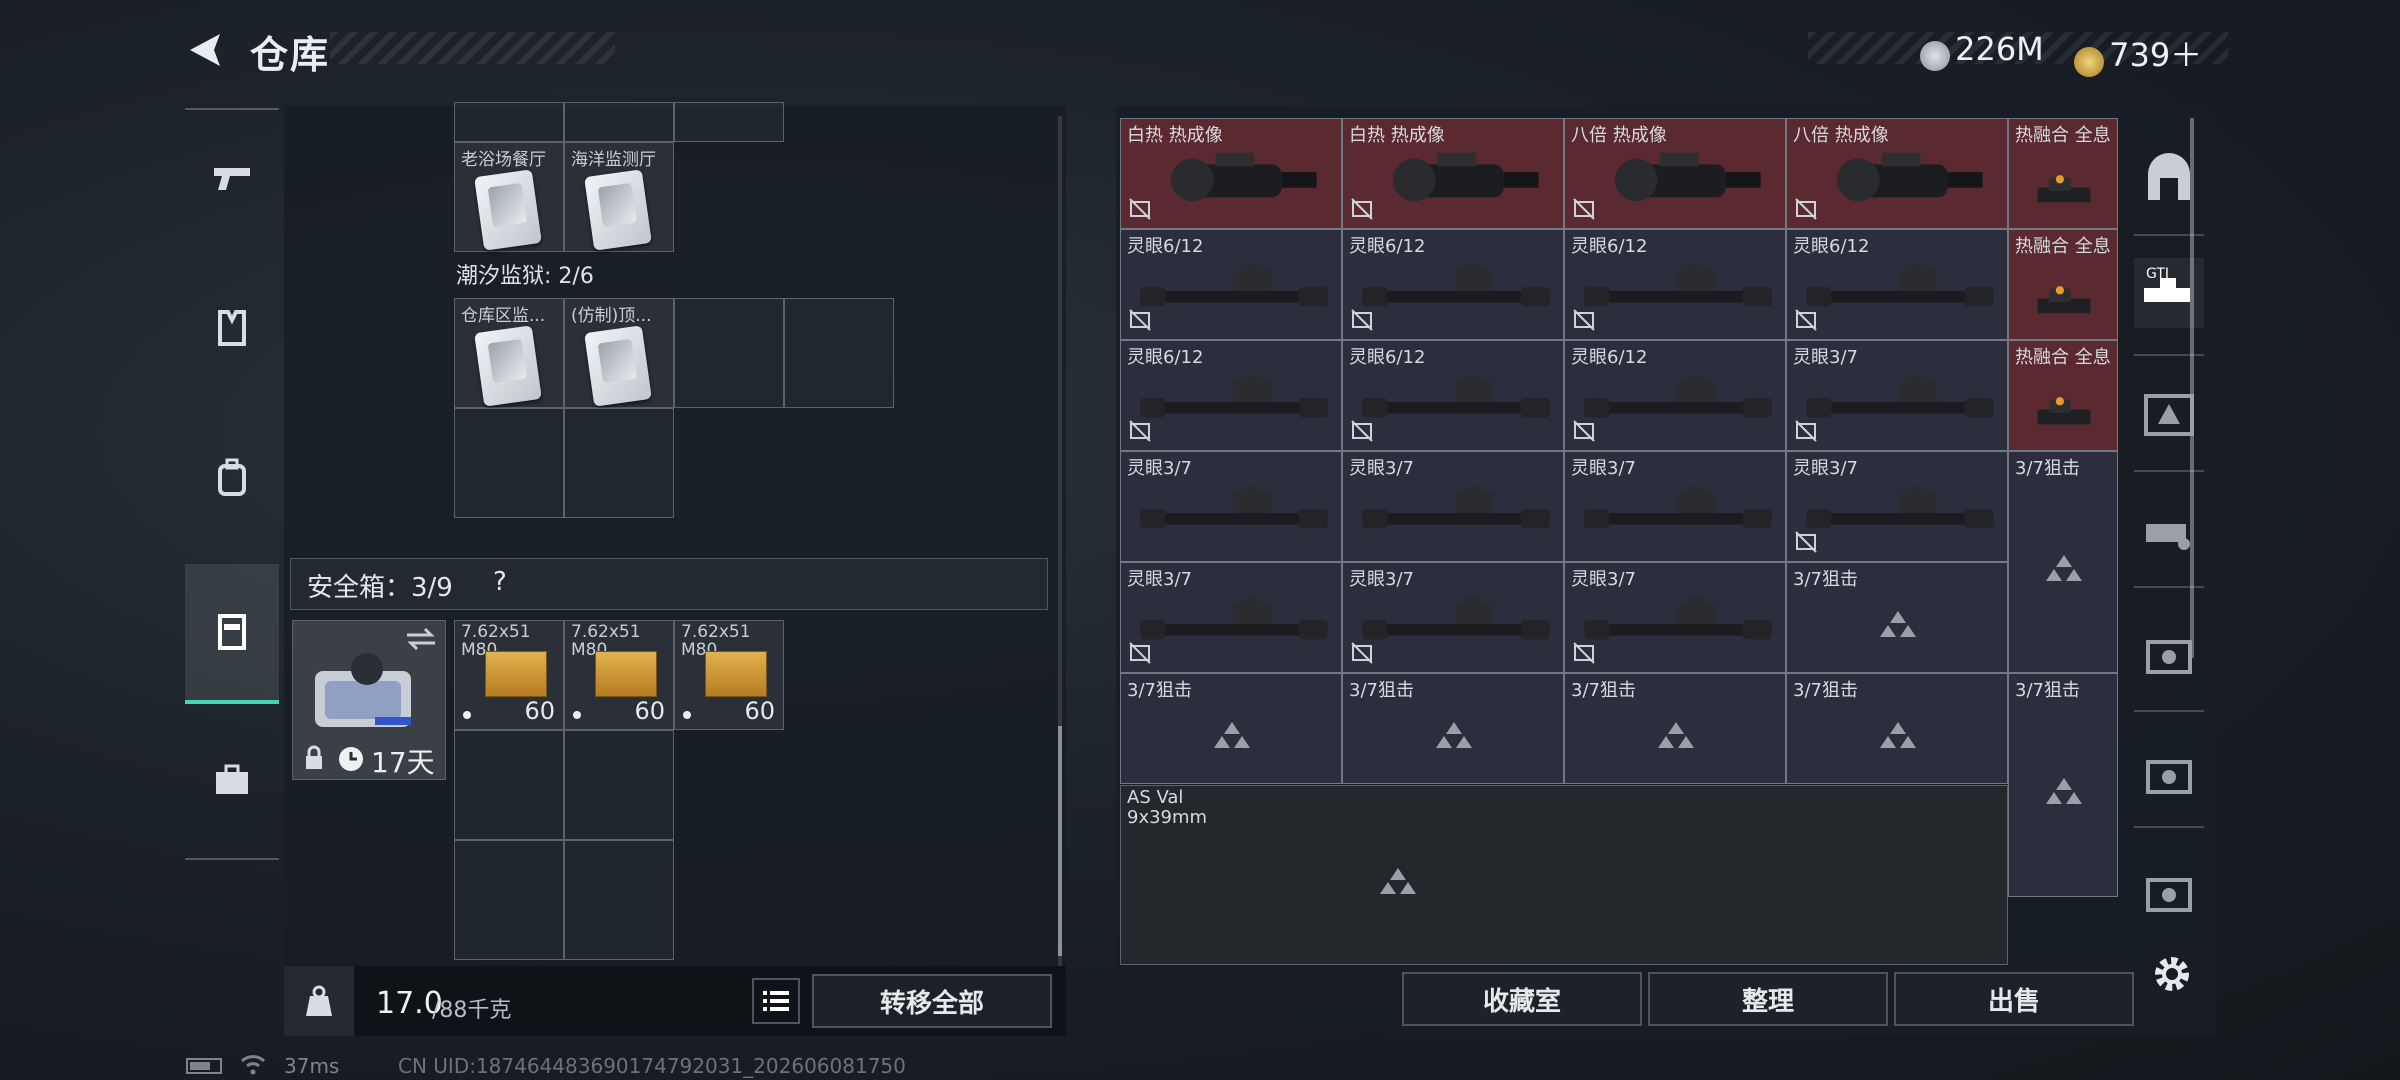 The width and height of the screenshot is (2400, 1080). I want to click on storage-category-all, so click(2169, 179).